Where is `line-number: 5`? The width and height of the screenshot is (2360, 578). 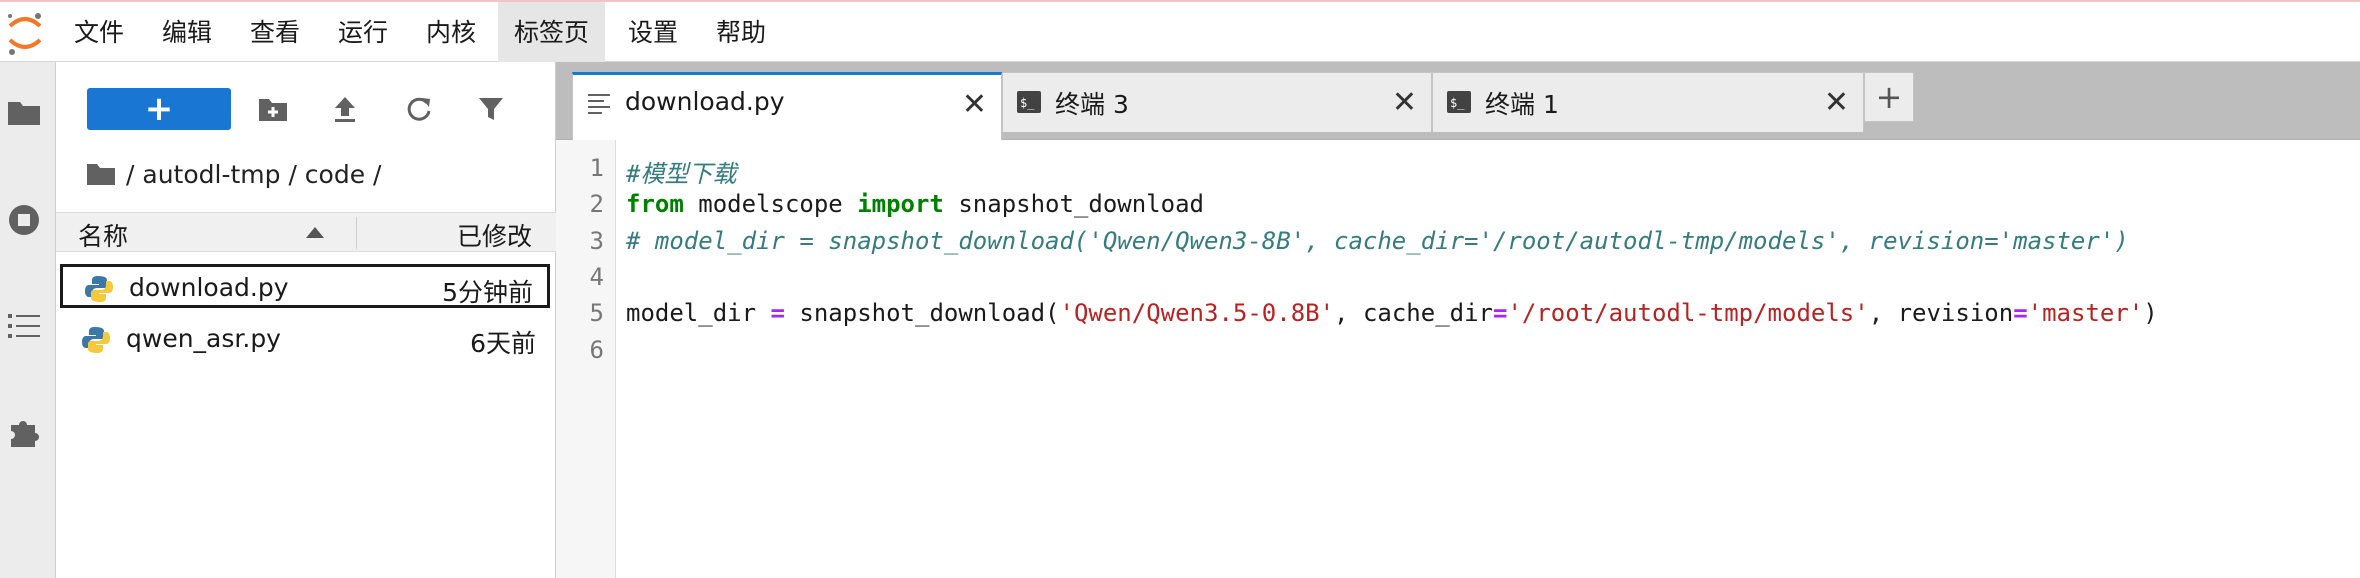
line-number: 5 is located at coordinates (596, 313).